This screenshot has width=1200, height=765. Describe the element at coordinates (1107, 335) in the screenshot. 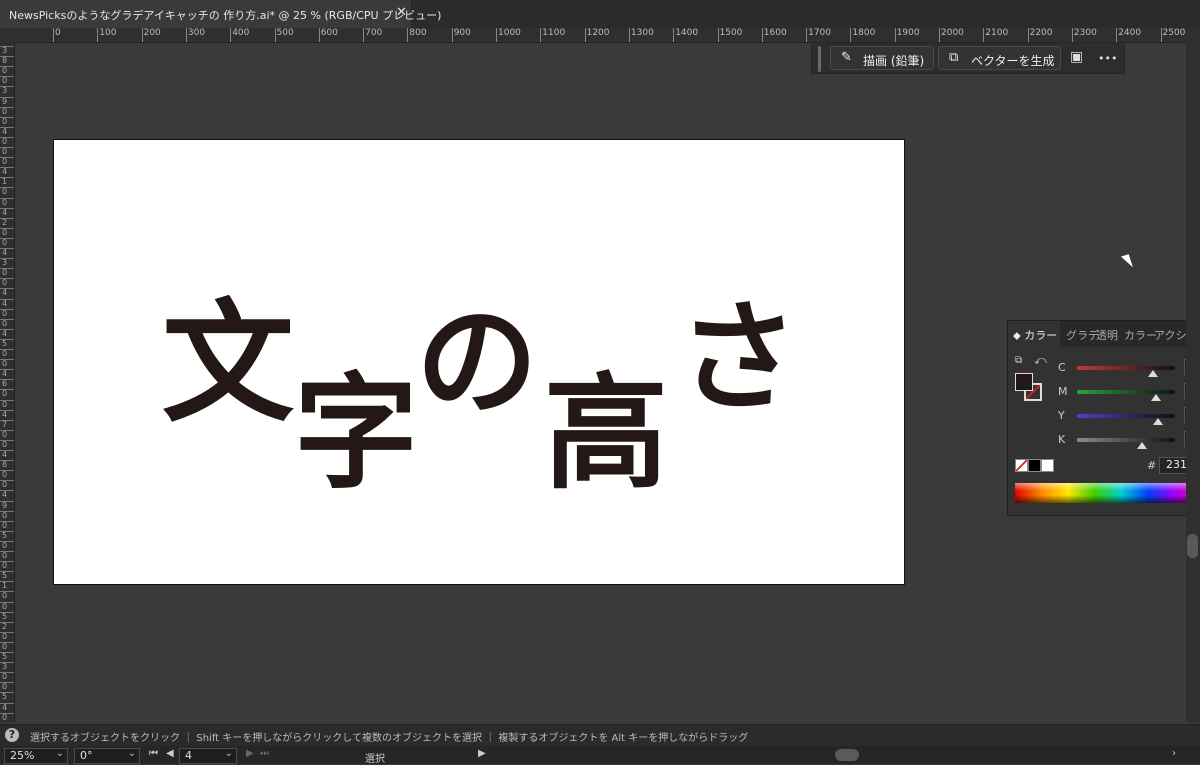

I see `tab-transparency: 透明` at that location.